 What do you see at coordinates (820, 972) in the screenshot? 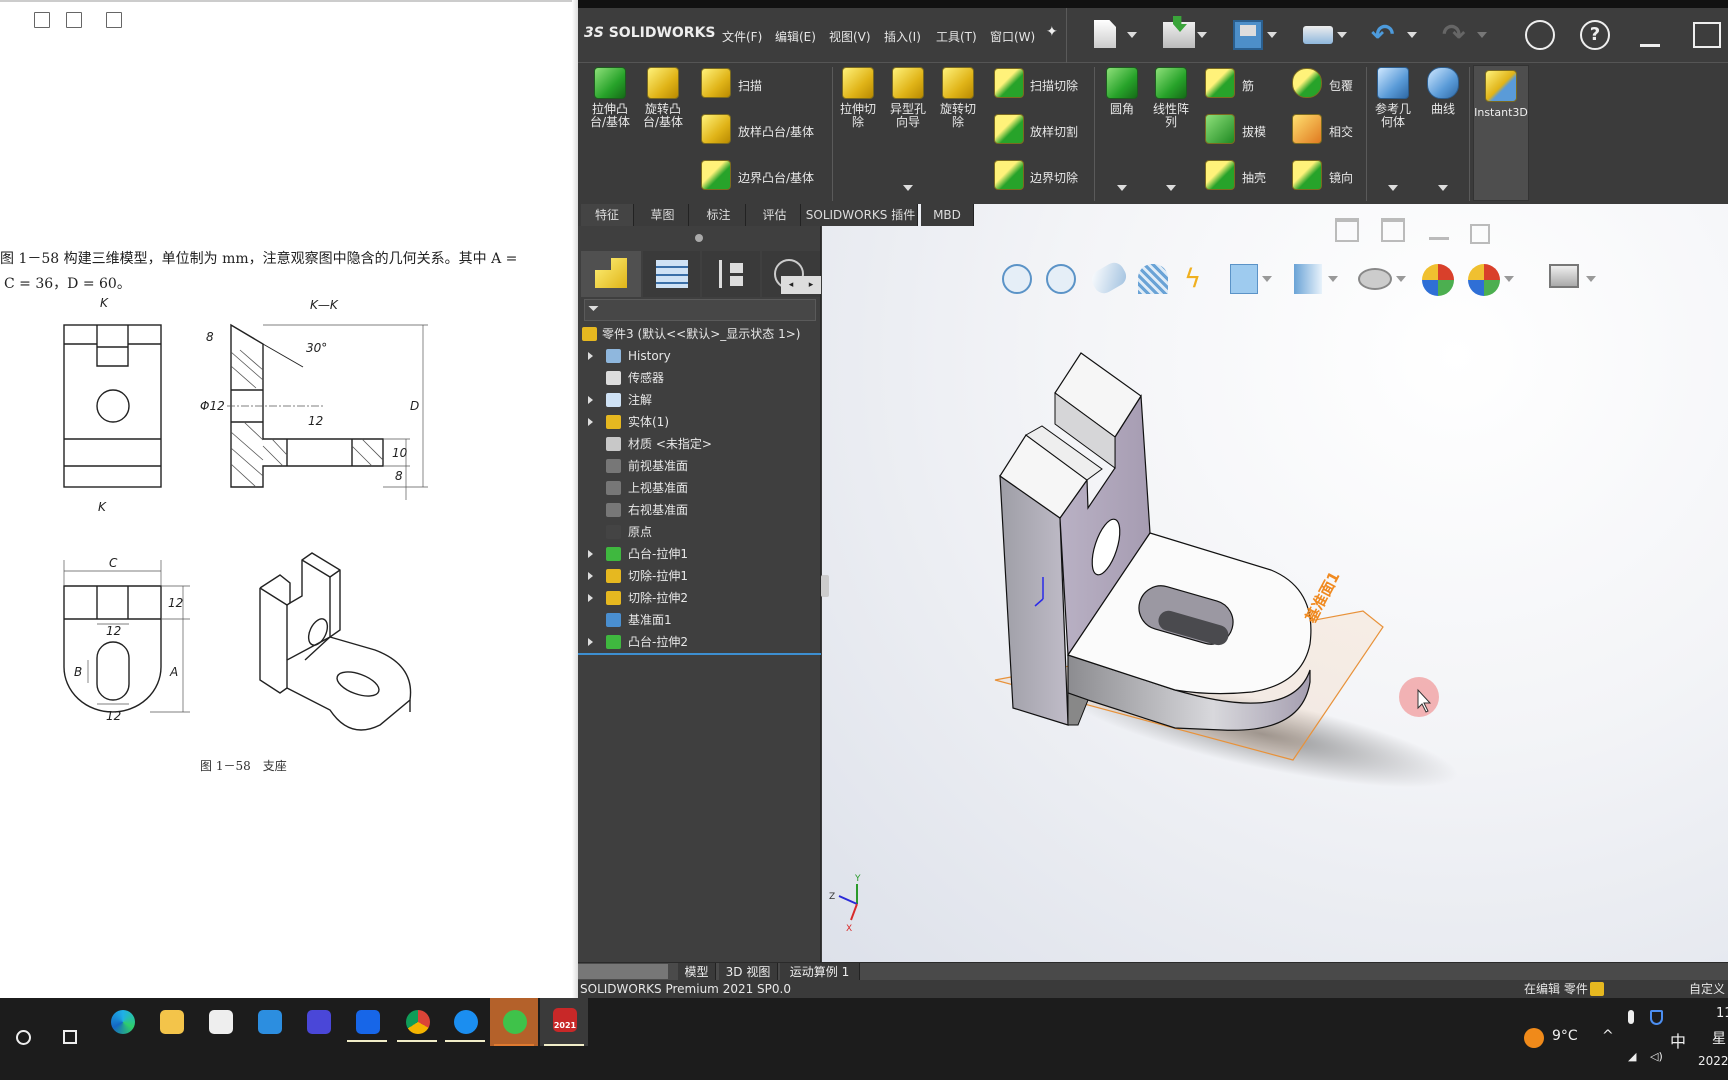
I see `tab-motion-study: 运动算例 1` at bounding box center [820, 972].